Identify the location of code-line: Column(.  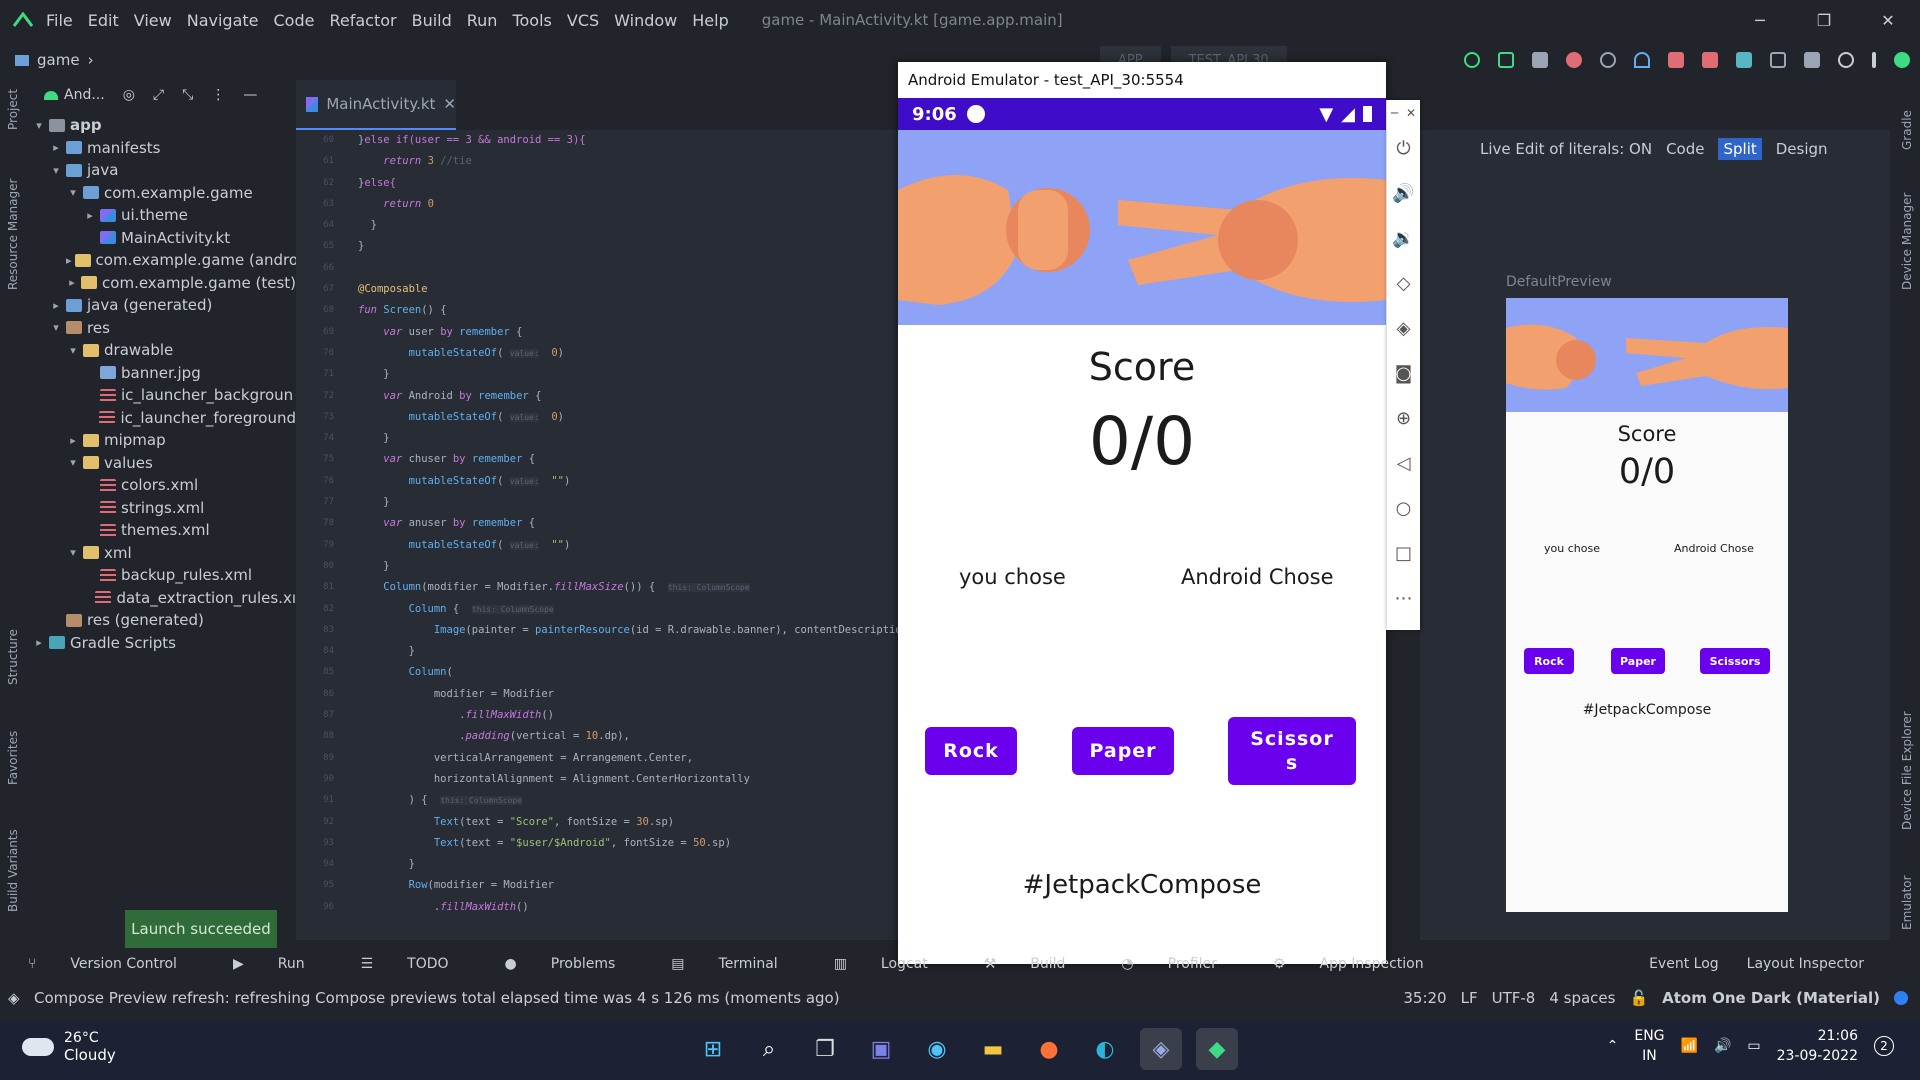
(628, 672).